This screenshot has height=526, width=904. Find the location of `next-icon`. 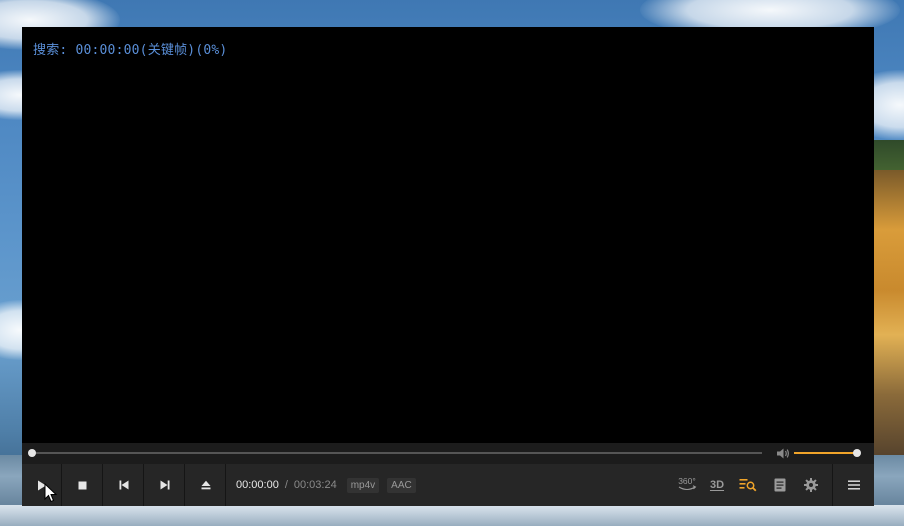

next-icon is located at coordinates (164, 485).